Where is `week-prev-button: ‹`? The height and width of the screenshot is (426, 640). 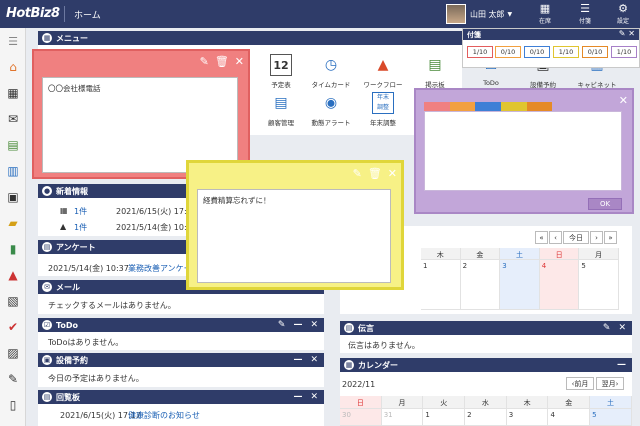
week-prev-button: ‹ is located at coordinates (555, 237).